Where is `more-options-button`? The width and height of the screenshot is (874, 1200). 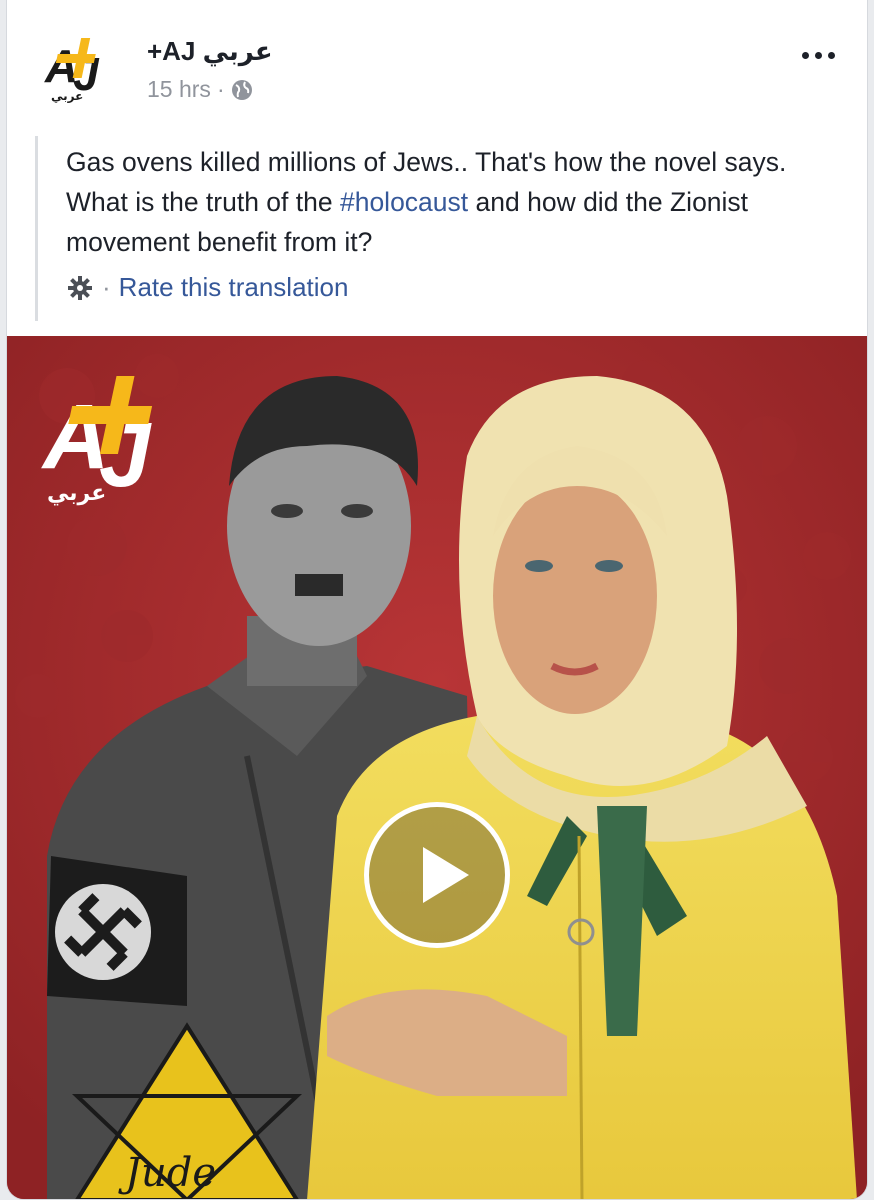
more-options-button is located at coordinates (818, 55).